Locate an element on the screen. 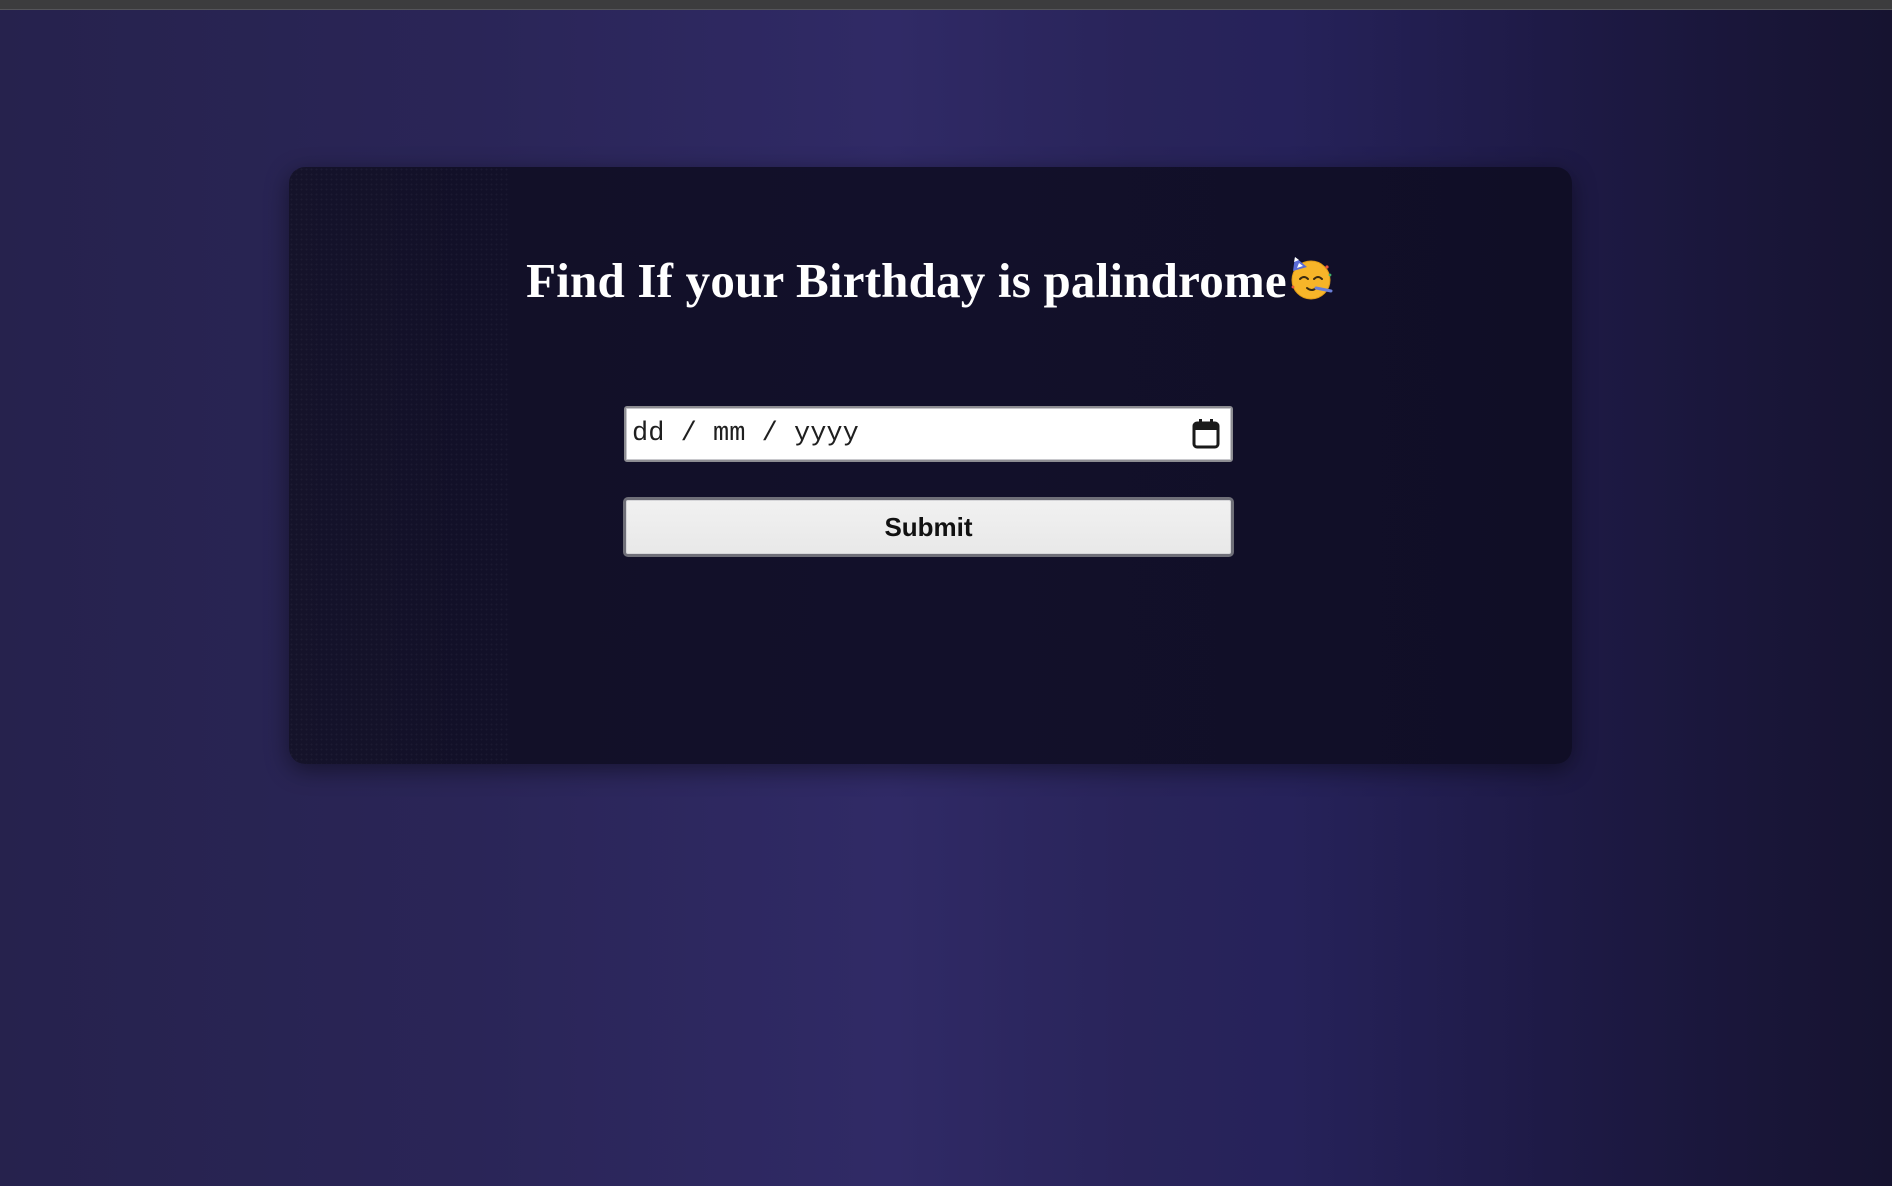  birthday-date-field is located at coordinates (928, 434).